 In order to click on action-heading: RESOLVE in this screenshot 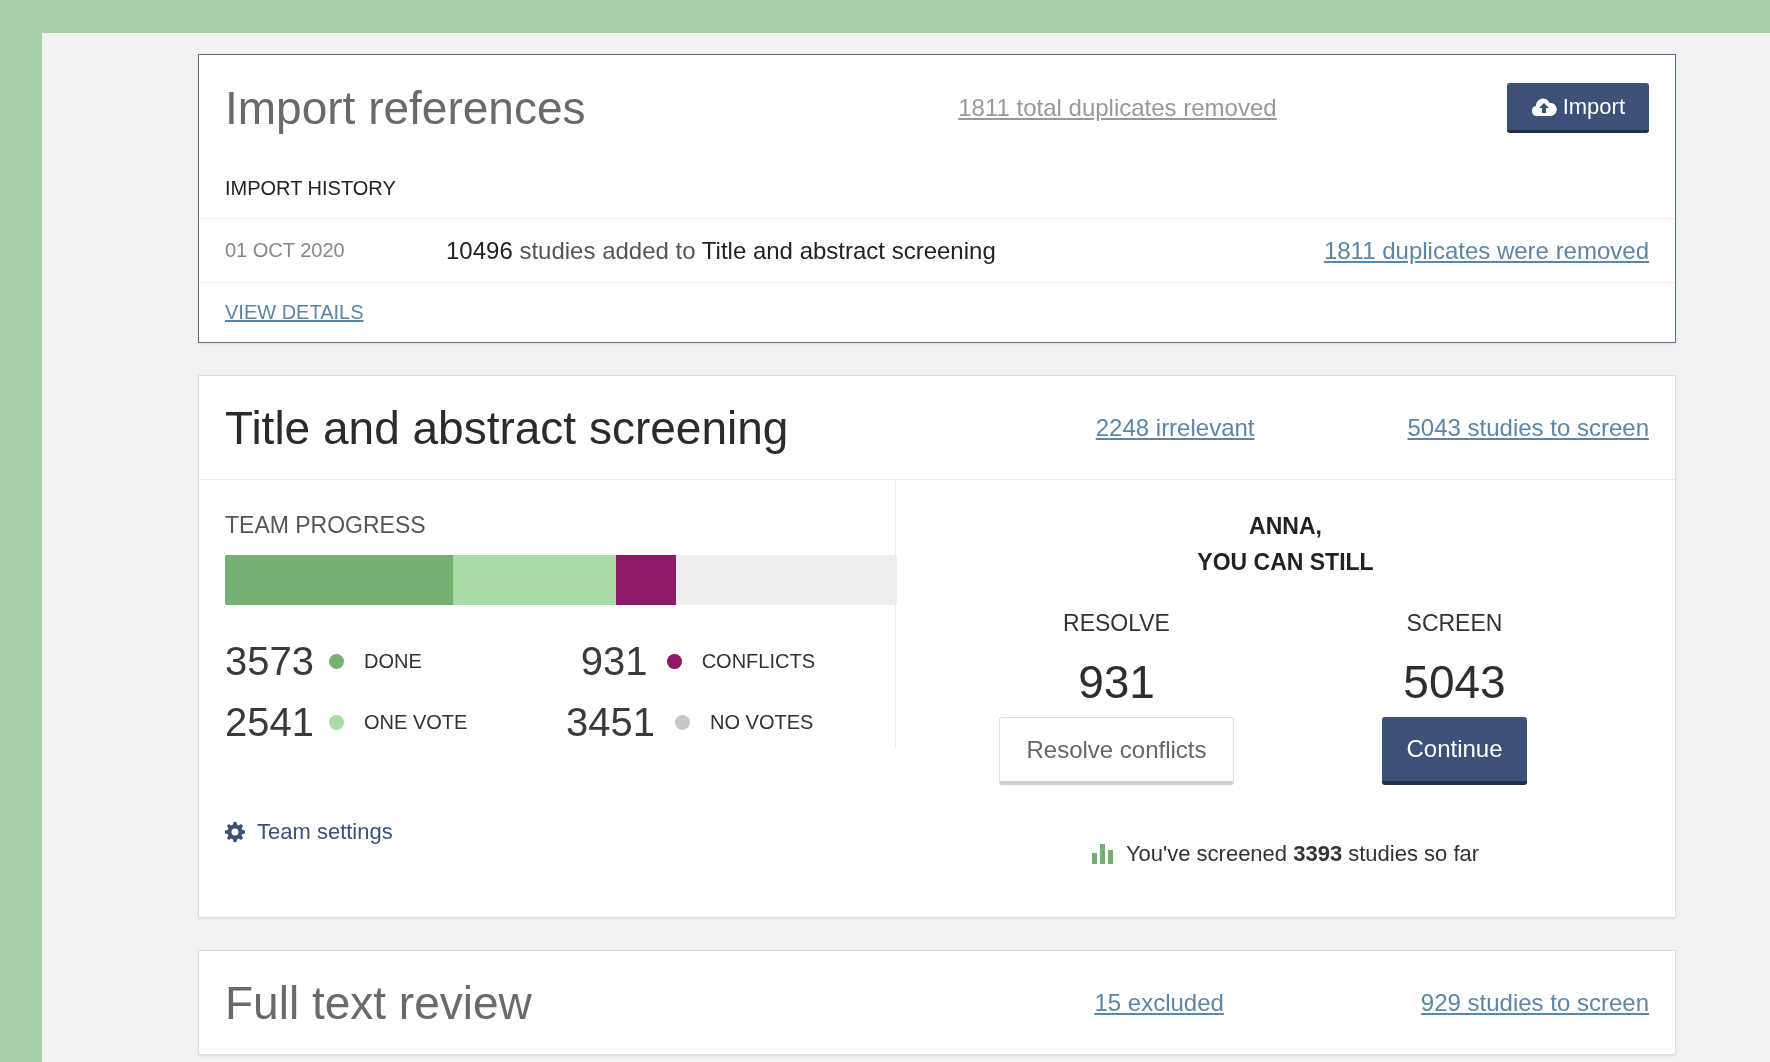, I will do `click(1116, 623)`.